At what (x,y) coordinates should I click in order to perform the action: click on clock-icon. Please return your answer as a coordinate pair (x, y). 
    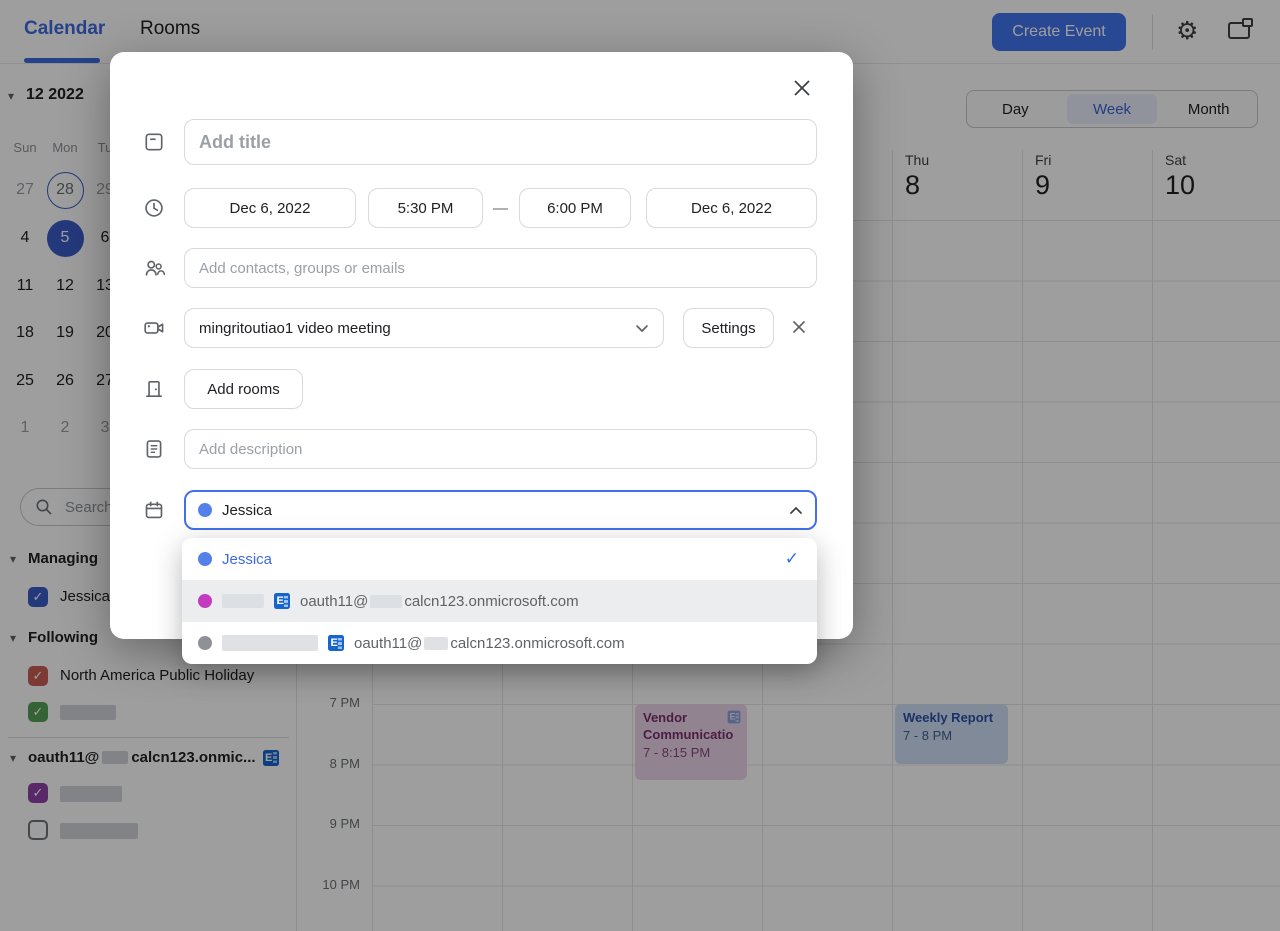
    Looking at the image, I should click on (154, 208).